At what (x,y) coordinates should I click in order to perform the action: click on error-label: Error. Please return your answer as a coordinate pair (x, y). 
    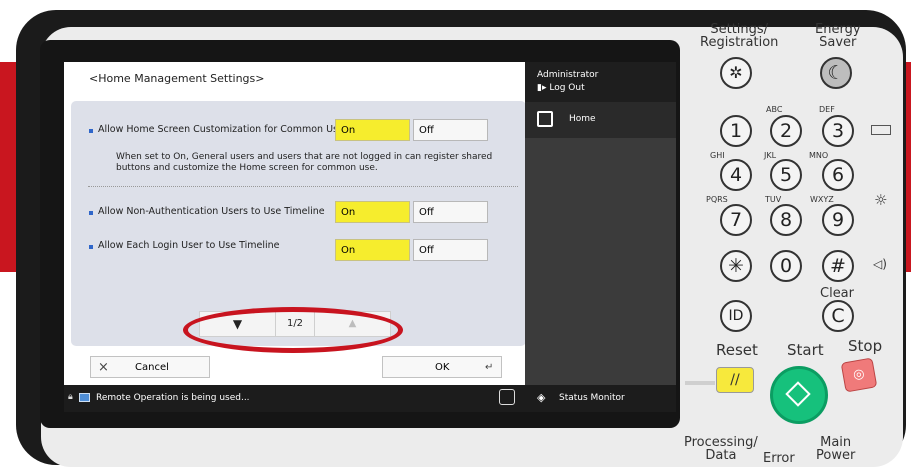
    Looking at the image, I should click on (779, 458).